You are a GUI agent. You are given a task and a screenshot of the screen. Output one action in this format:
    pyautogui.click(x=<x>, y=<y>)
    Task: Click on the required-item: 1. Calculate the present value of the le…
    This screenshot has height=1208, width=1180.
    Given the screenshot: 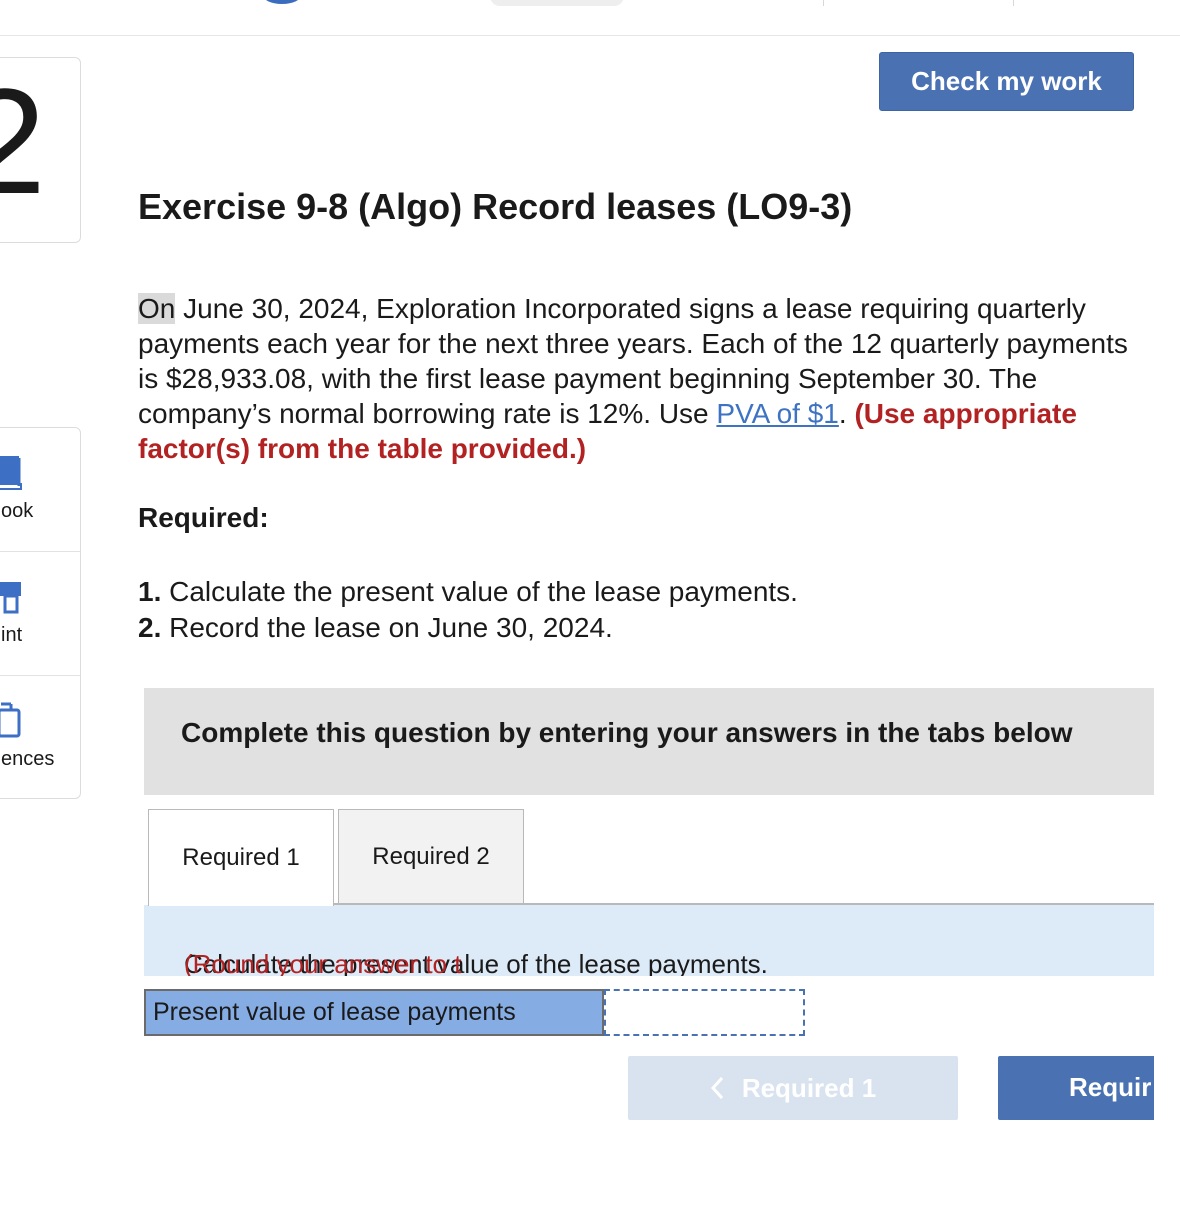 What is the action you would take?
    pyautogui.click(x=468, y=592)
    